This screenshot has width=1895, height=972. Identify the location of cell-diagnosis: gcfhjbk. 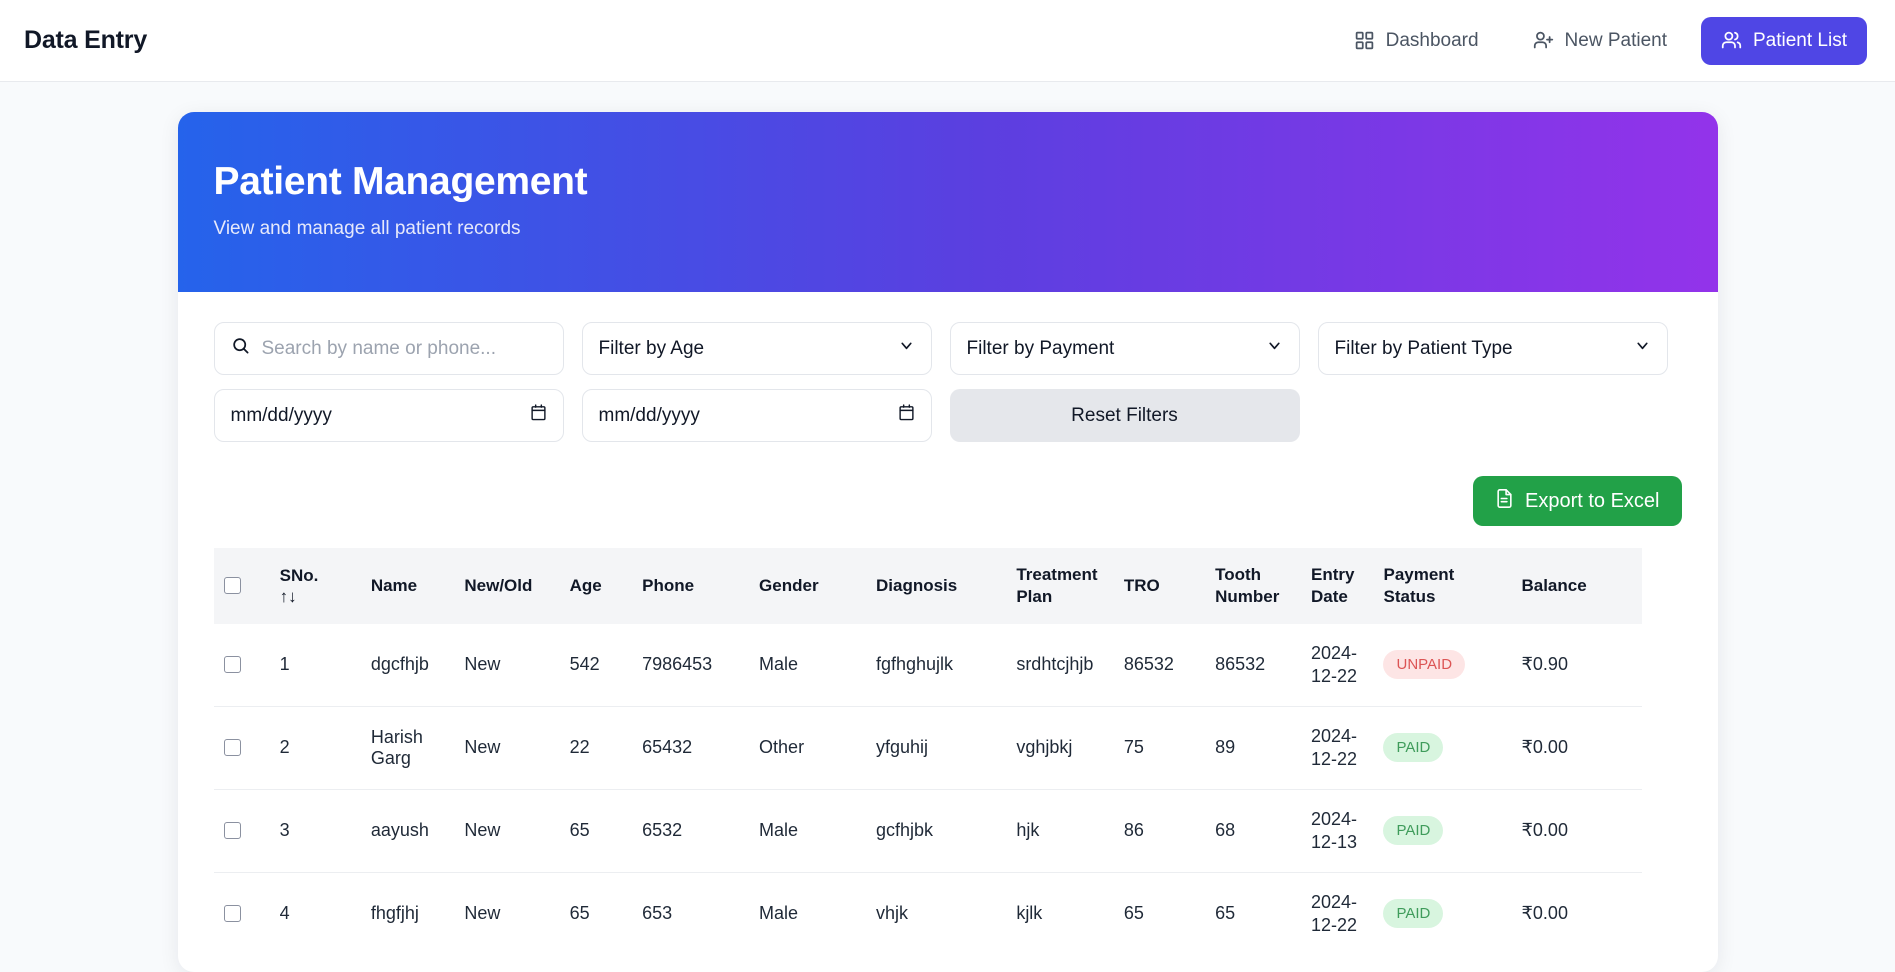
(936, 830).